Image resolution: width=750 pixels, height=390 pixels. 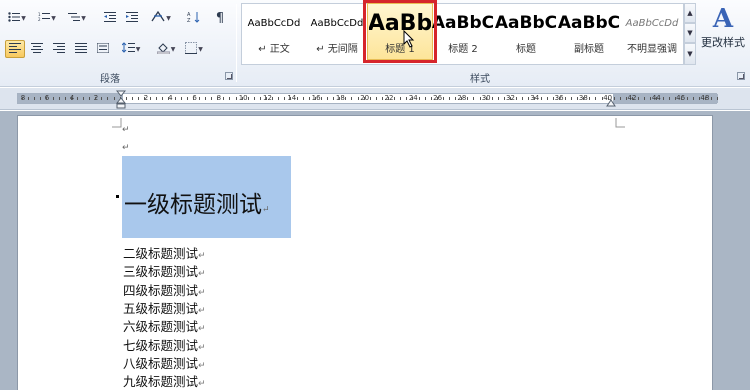 I want to click on indent-marker, so click(x=121, y=100).